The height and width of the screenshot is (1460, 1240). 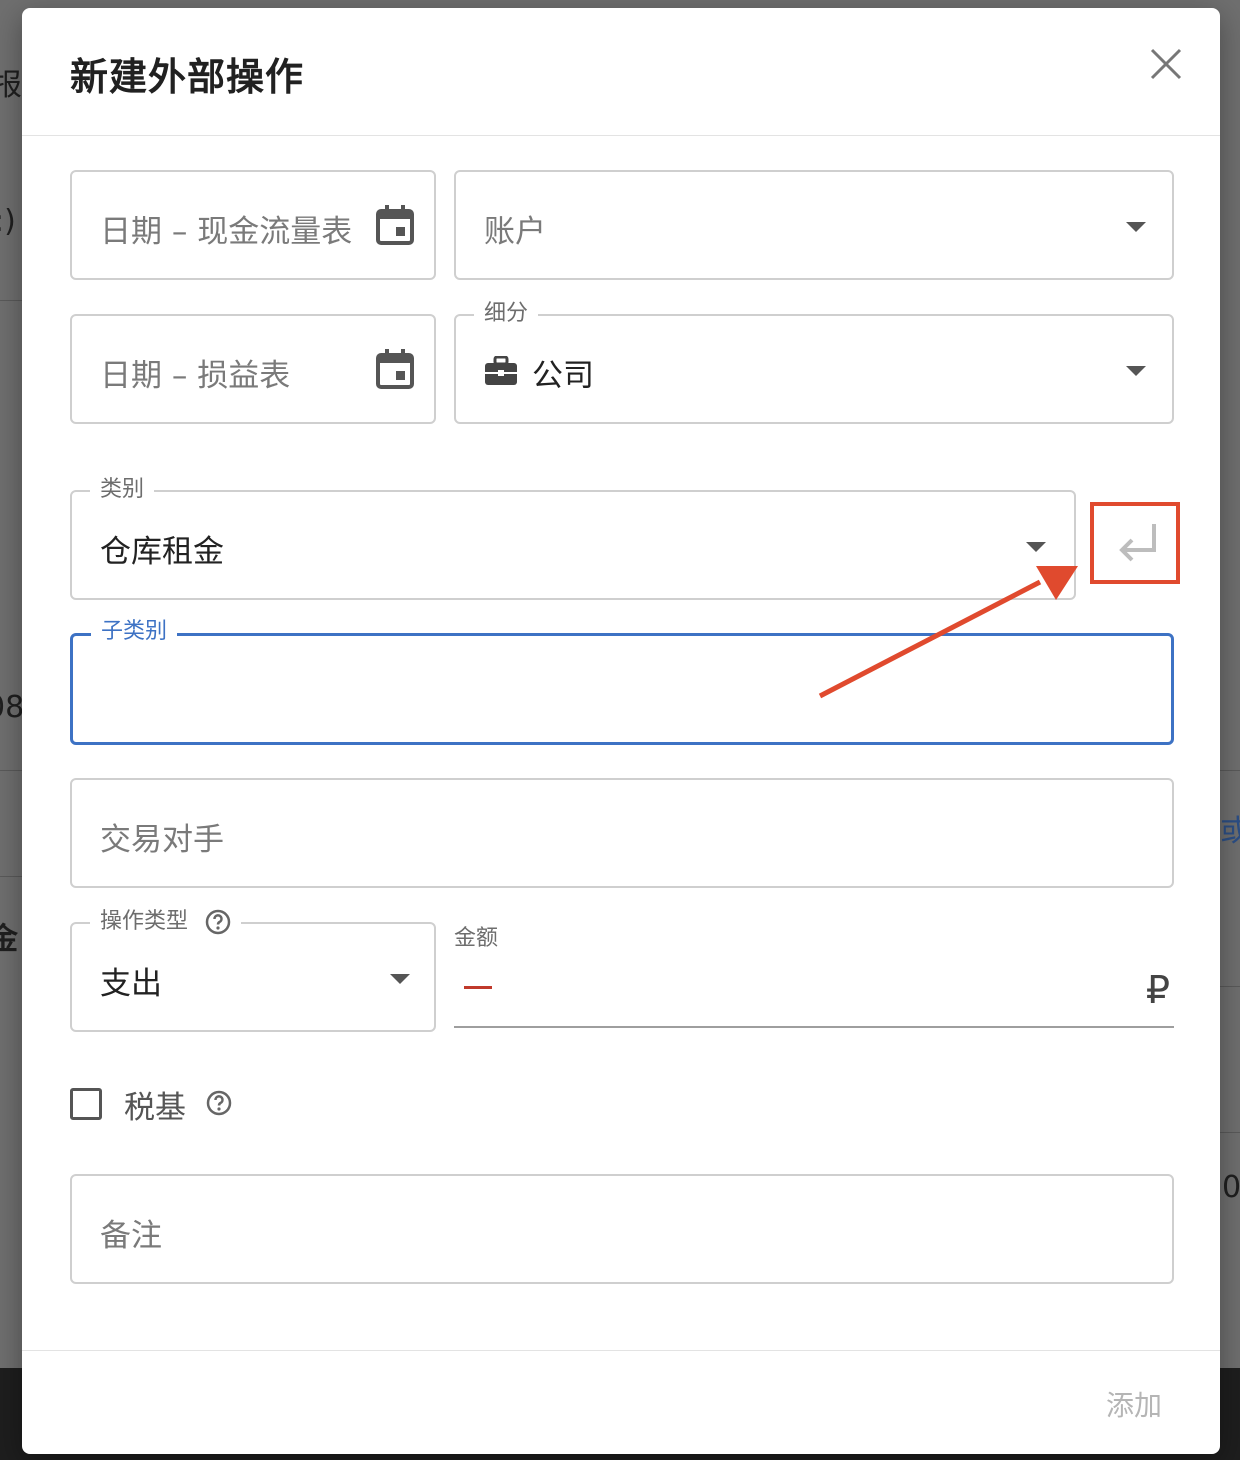 What do you see at coordinates (814, 362) in the screenshot?
I see `segment-select: 细分 公司` at bounding box center [814, 362].